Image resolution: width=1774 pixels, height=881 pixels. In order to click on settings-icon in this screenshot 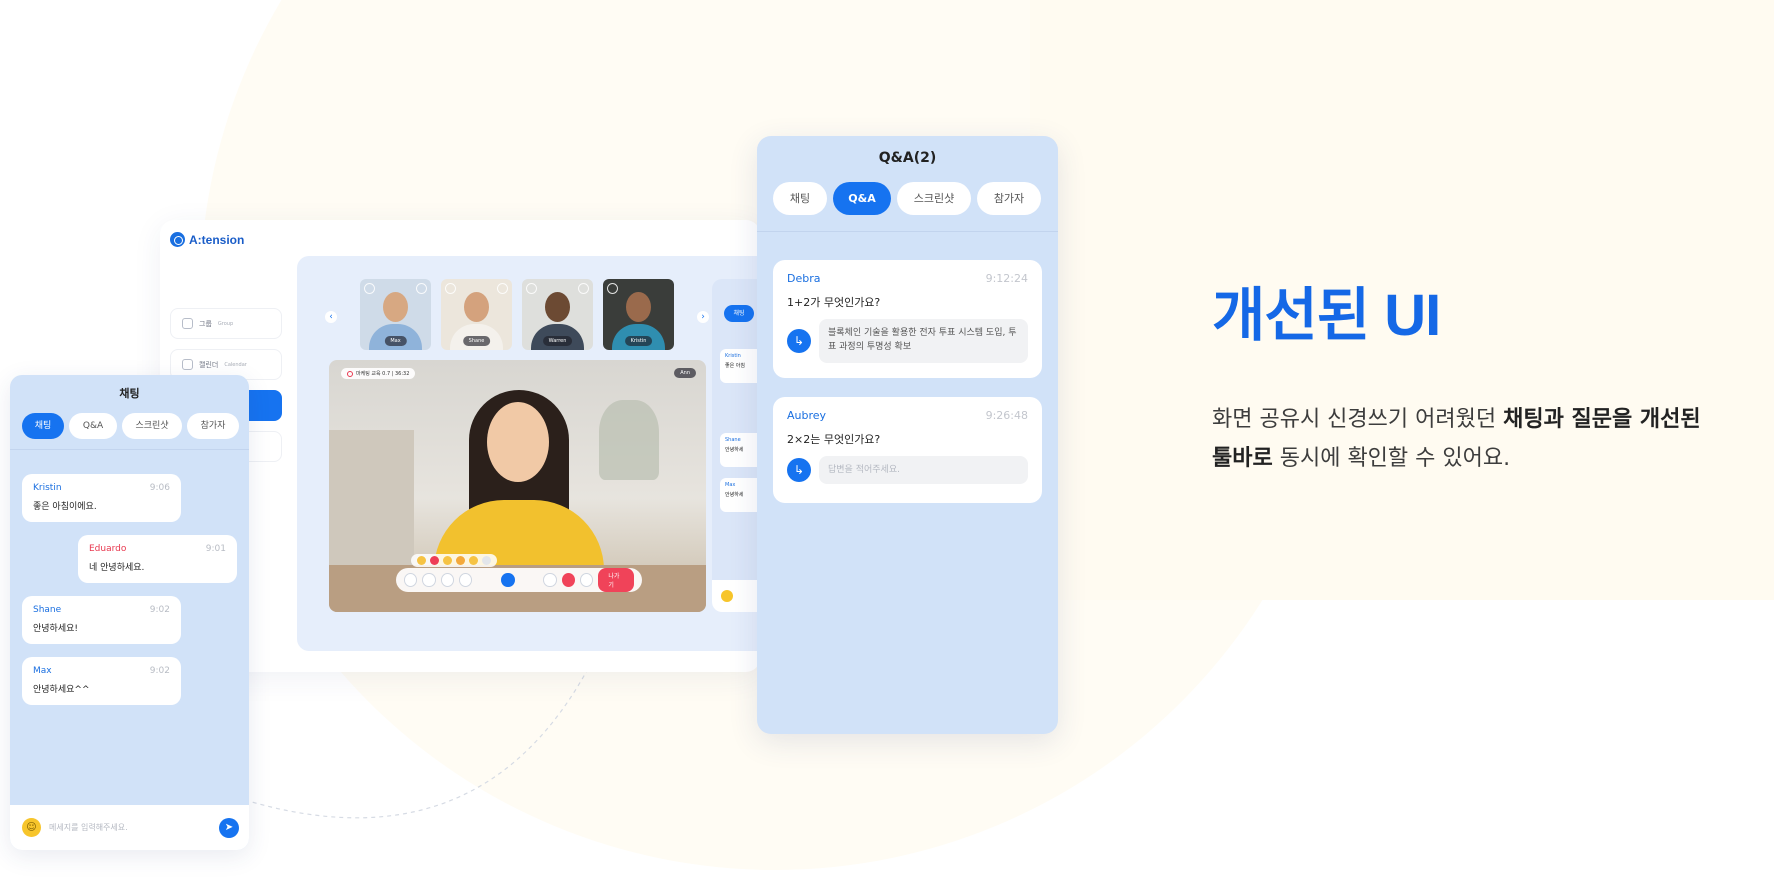, I will do `click(587, 580)`.